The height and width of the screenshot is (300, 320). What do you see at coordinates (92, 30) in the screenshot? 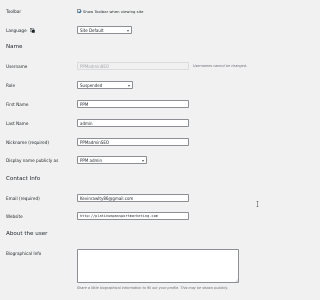
I see `language-select-value: Site Default` at bounding box center [92, 30].